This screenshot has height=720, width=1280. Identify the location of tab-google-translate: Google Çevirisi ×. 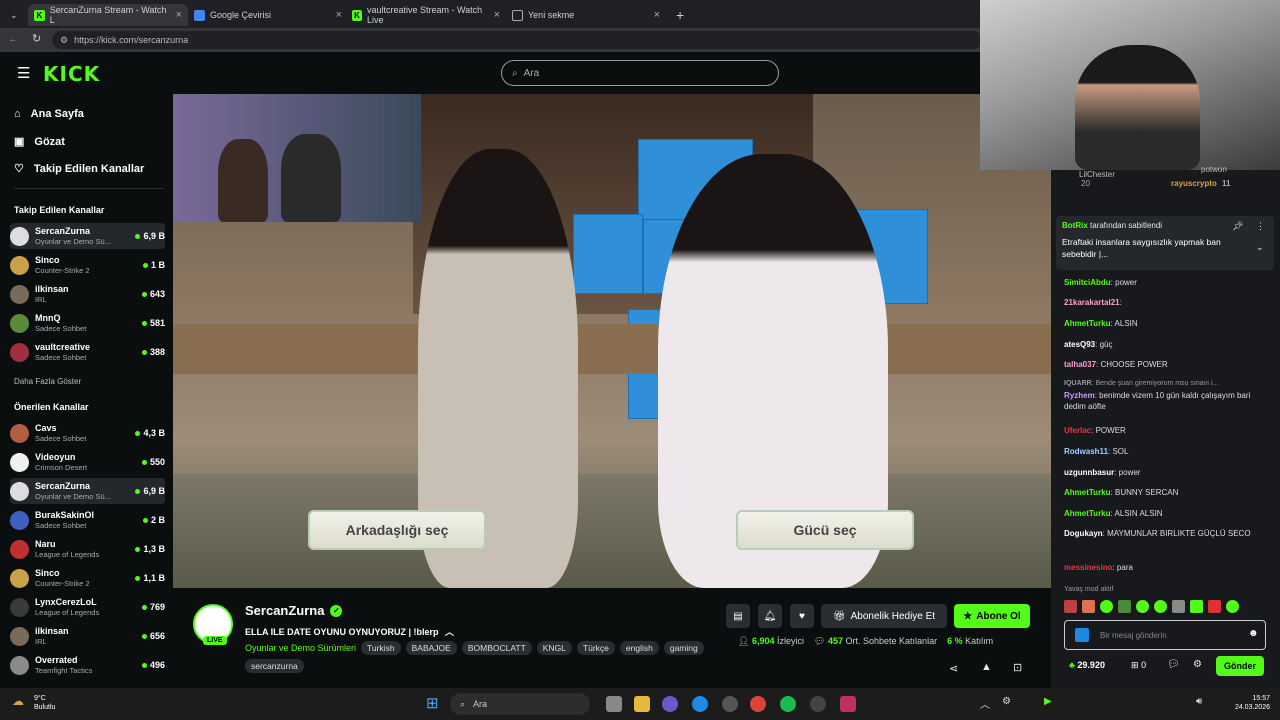
(268, 15).